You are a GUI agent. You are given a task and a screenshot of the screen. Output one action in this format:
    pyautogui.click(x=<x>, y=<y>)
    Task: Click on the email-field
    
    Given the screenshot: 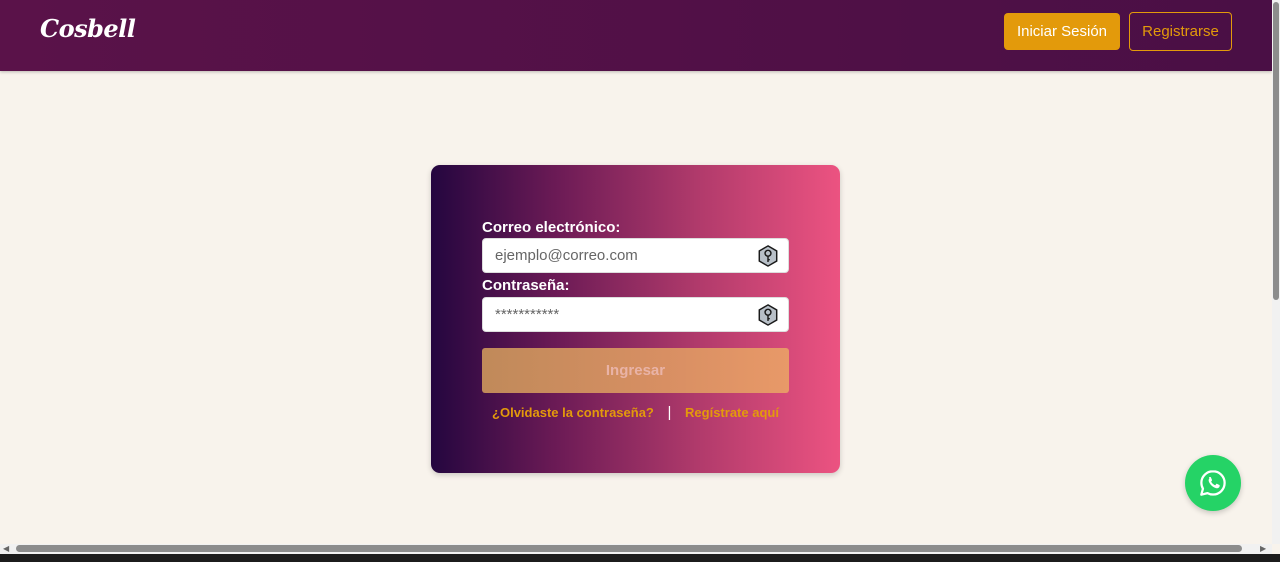 What is the action you would take?
    pyautogui.click(x=621, y=255)
    